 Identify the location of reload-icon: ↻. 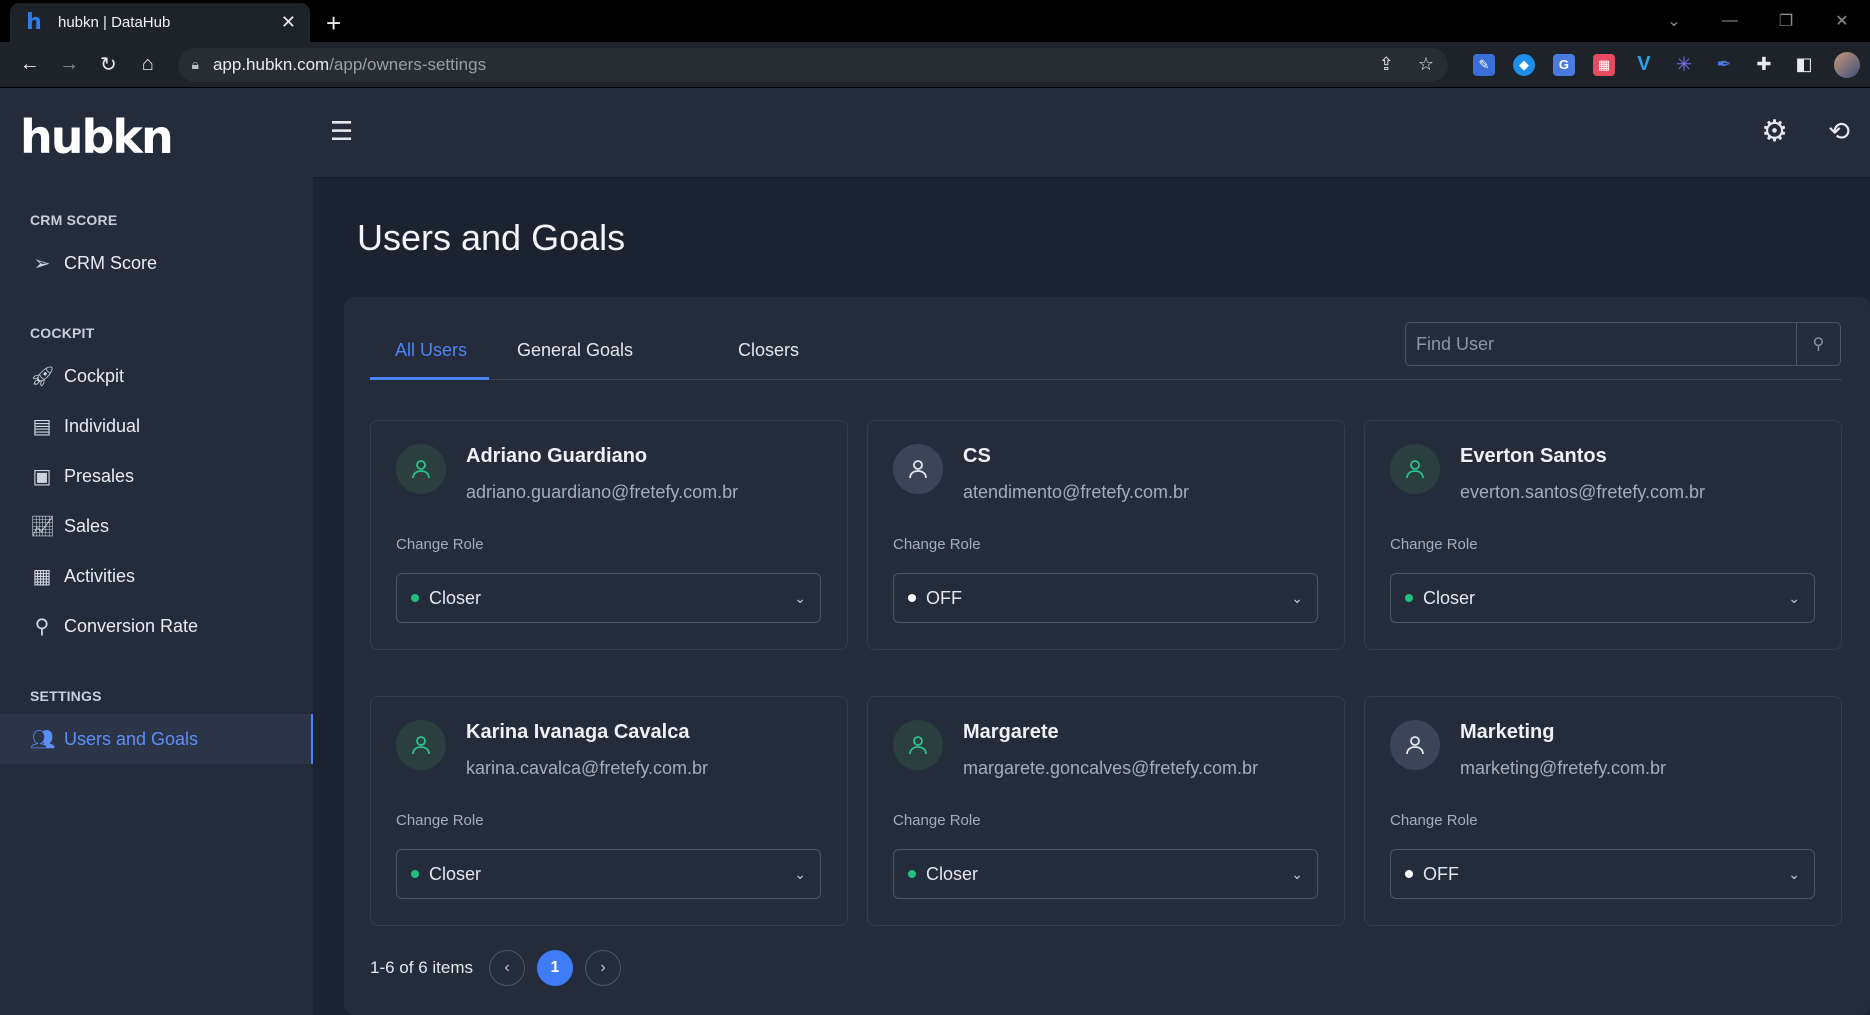
(108, 64).